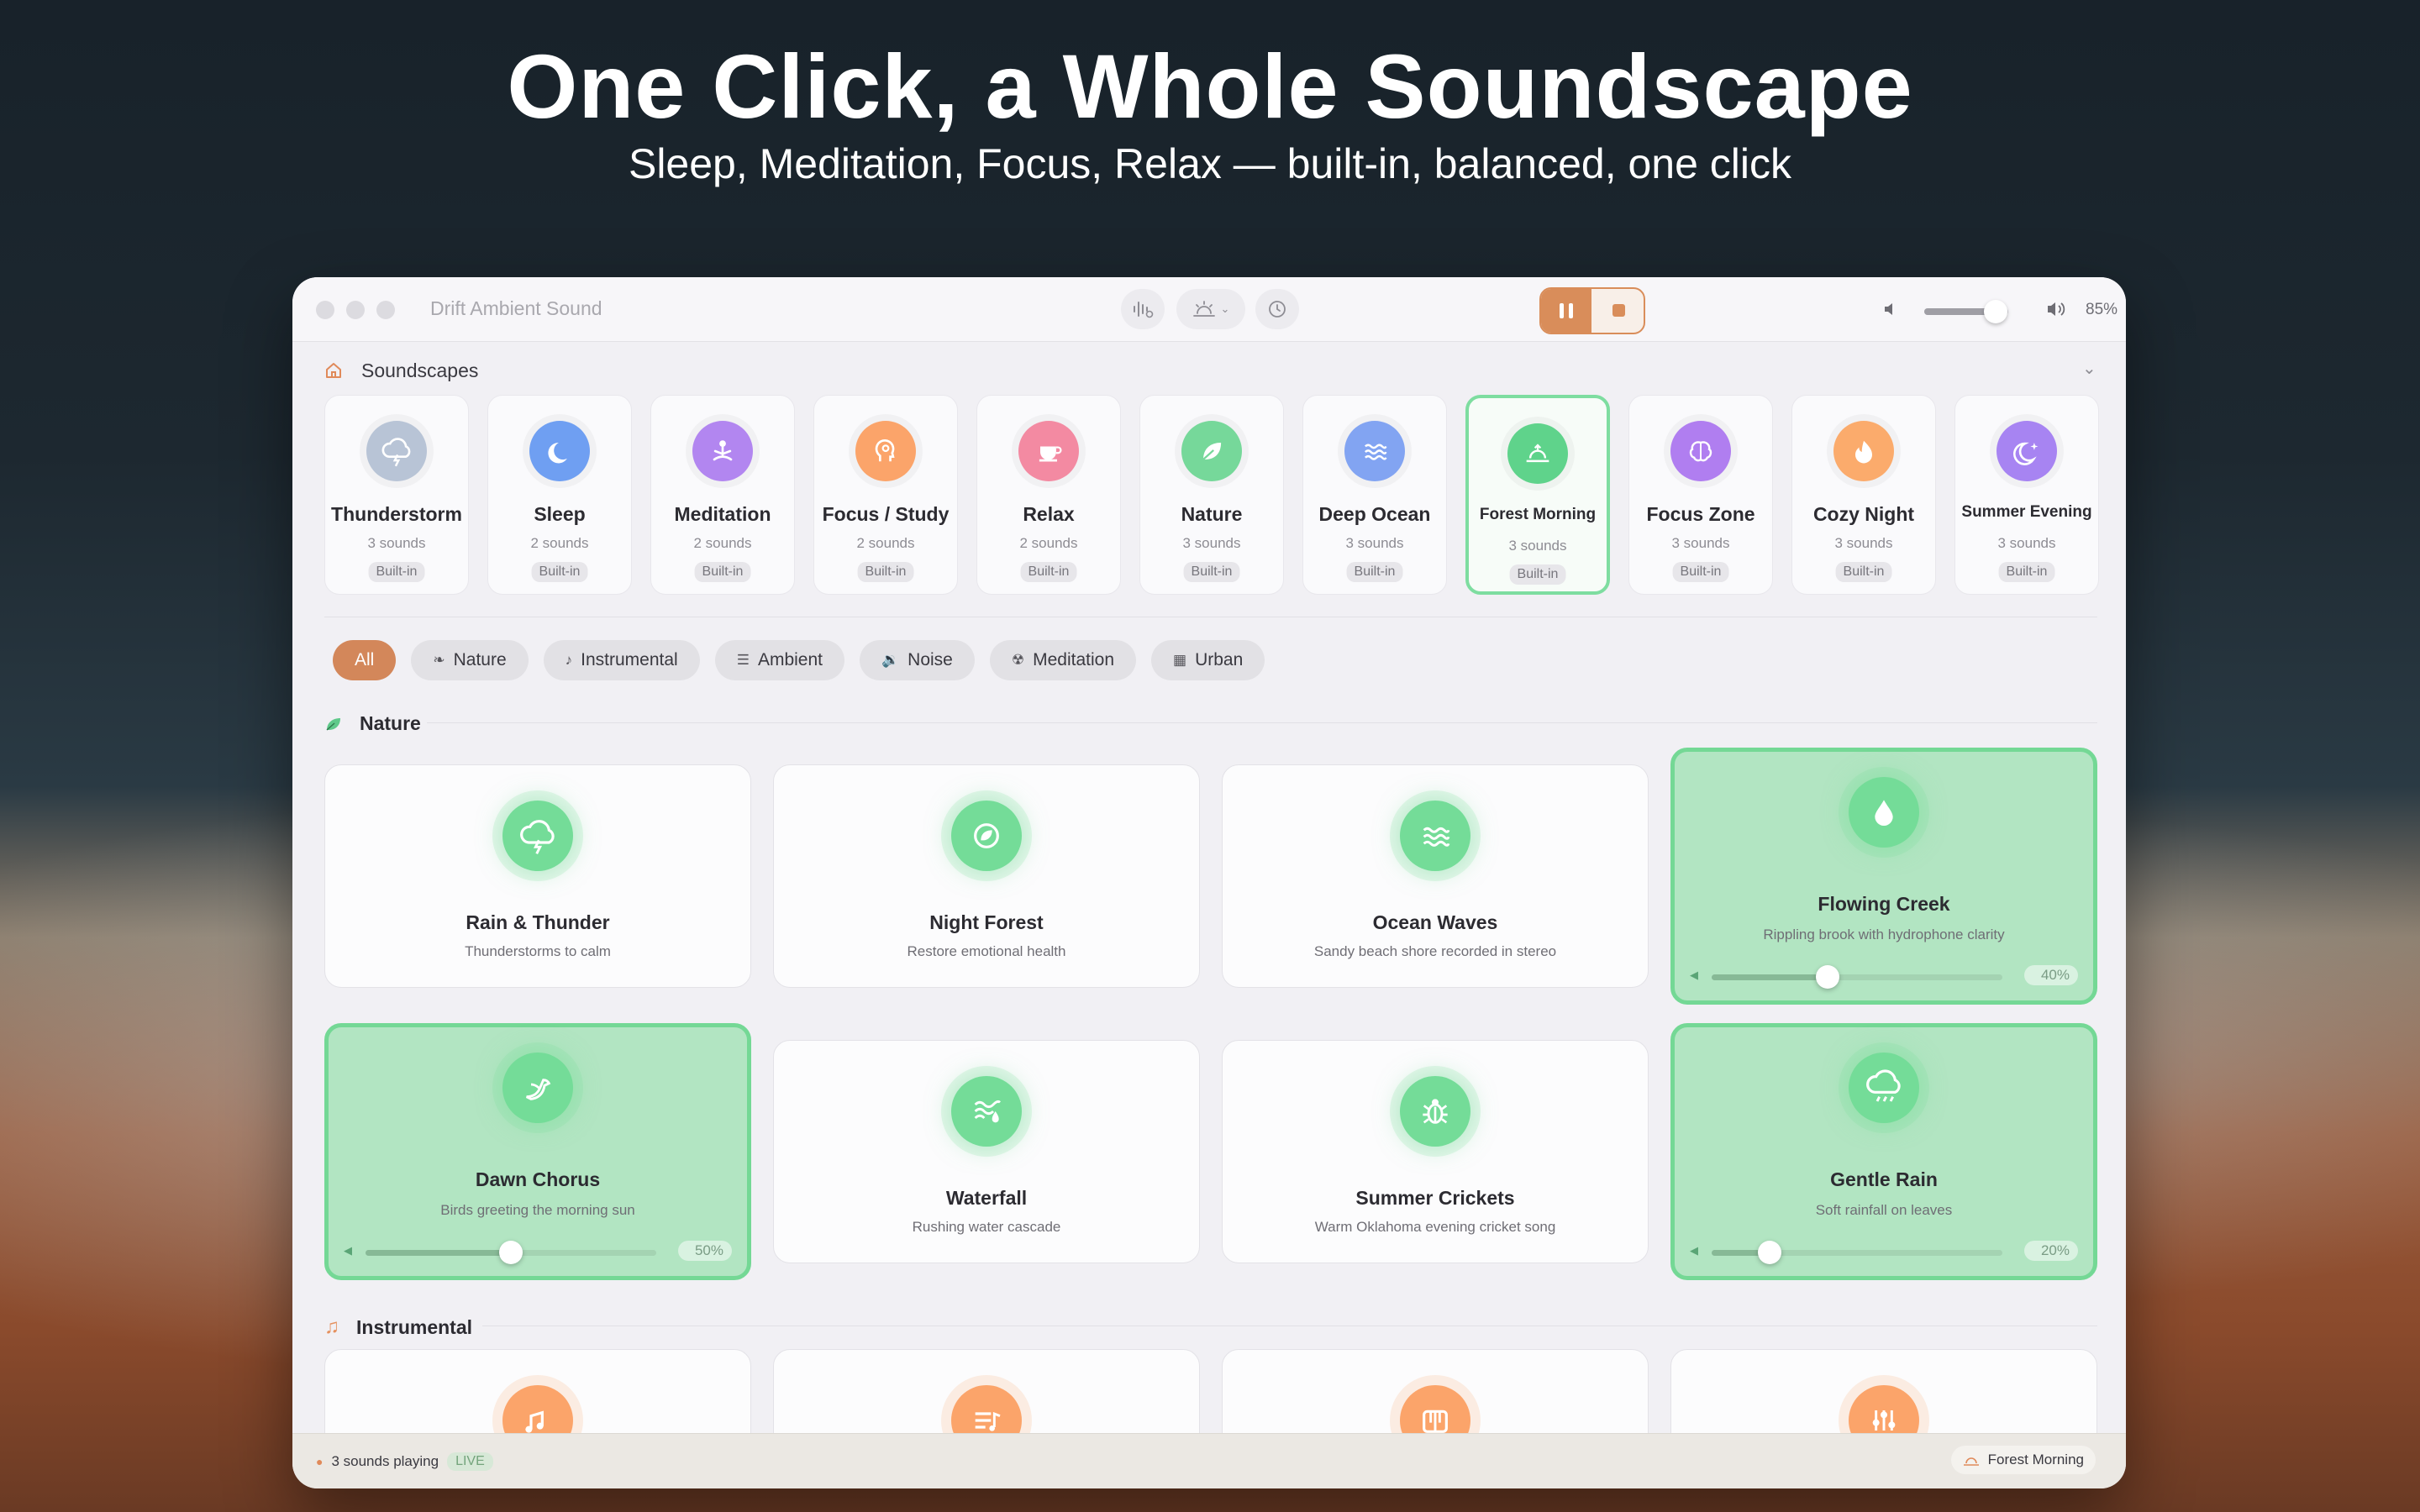 The width and height of the screenshot is (2420, 1512). I want to click on soundscape-card: Focus Zone 3 sounds Built-in, so click(1700, 495).